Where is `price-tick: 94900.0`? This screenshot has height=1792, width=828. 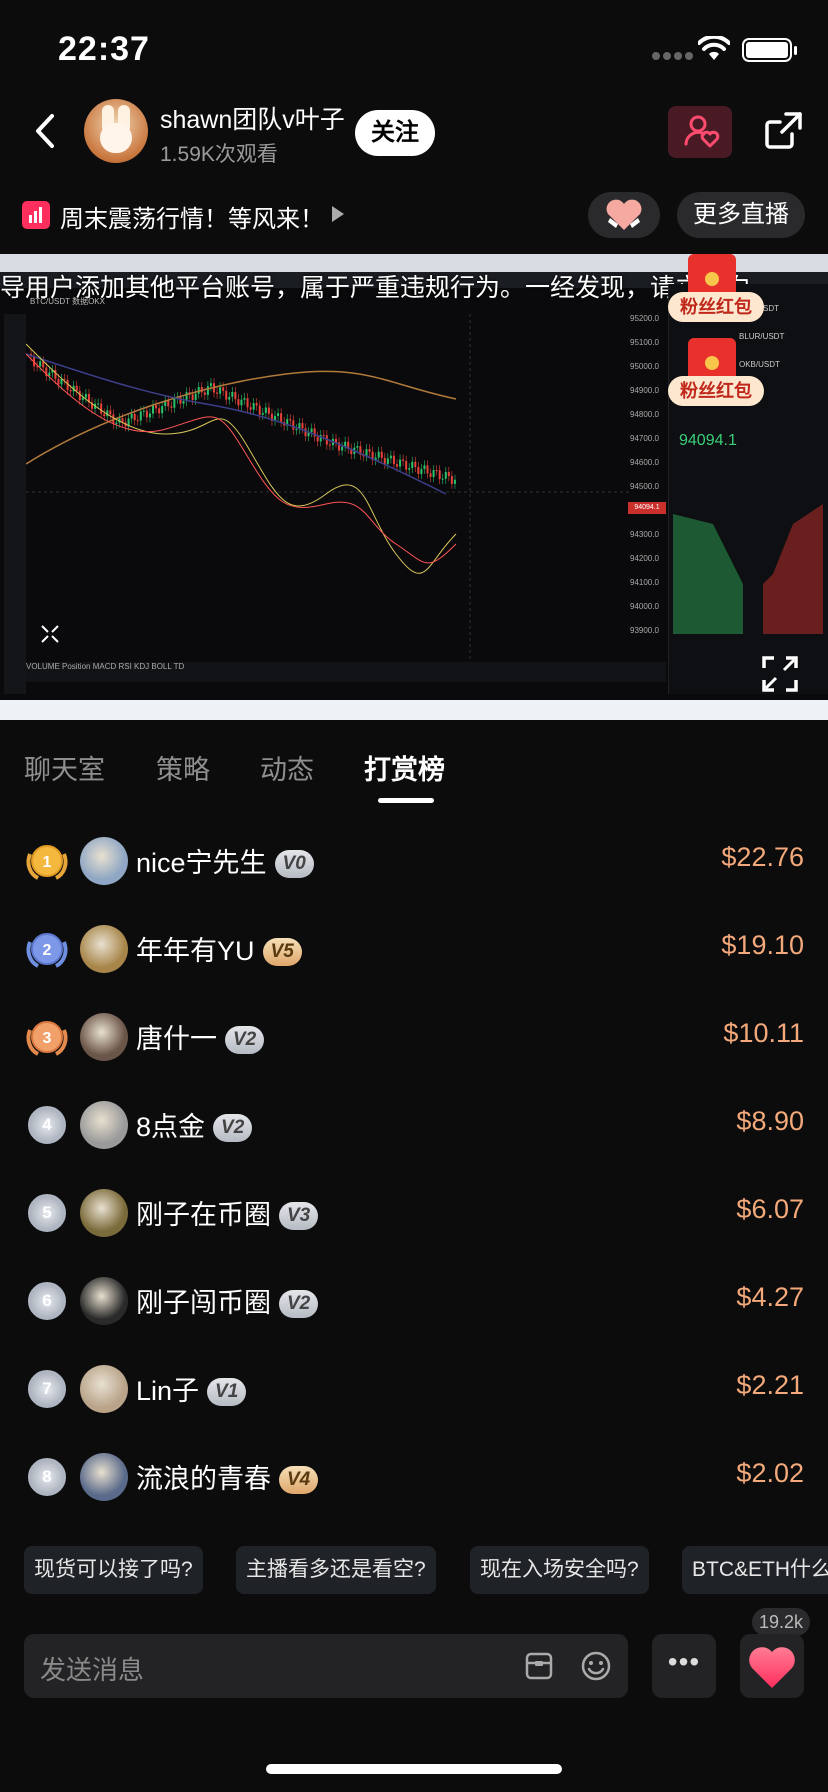
price-tick: 94900.0 is located at coordinates (644, 390).